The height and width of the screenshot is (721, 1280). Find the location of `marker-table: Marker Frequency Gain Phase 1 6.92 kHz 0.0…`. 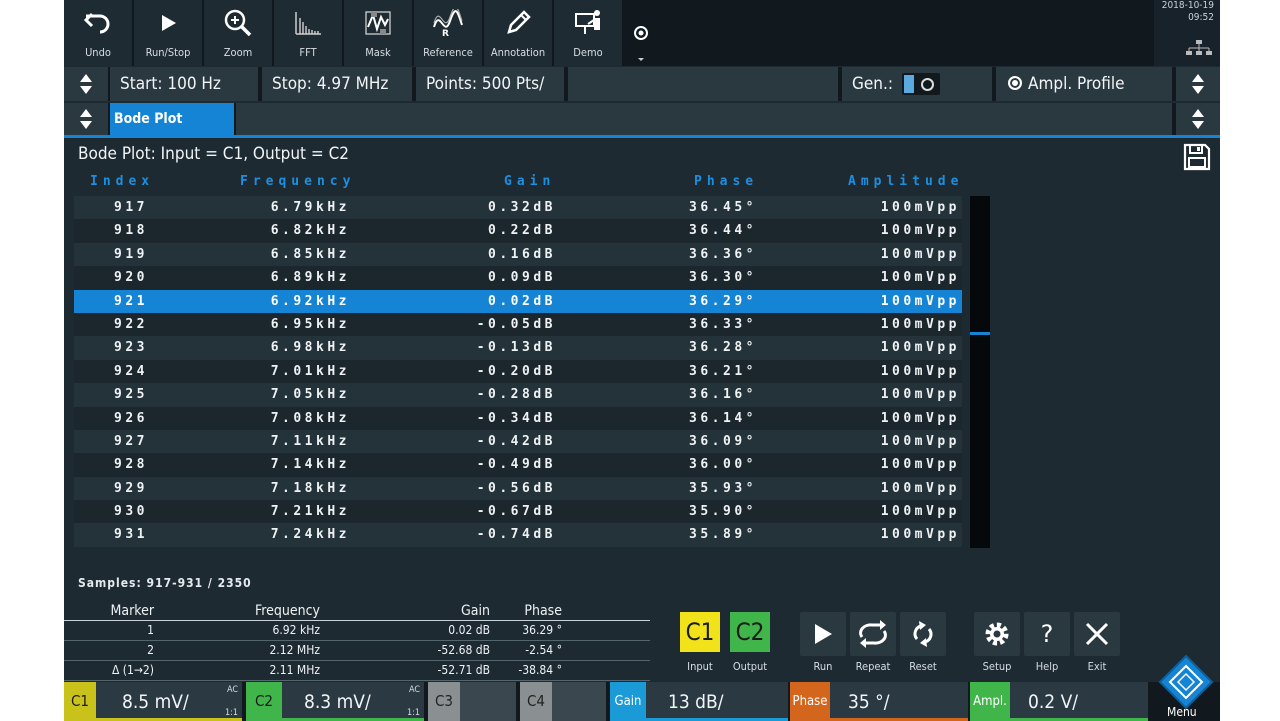

marker-table: Marker Frequency Gain Phase 1 6.92 kHz 0.0… is located at coordinates (357, 640).